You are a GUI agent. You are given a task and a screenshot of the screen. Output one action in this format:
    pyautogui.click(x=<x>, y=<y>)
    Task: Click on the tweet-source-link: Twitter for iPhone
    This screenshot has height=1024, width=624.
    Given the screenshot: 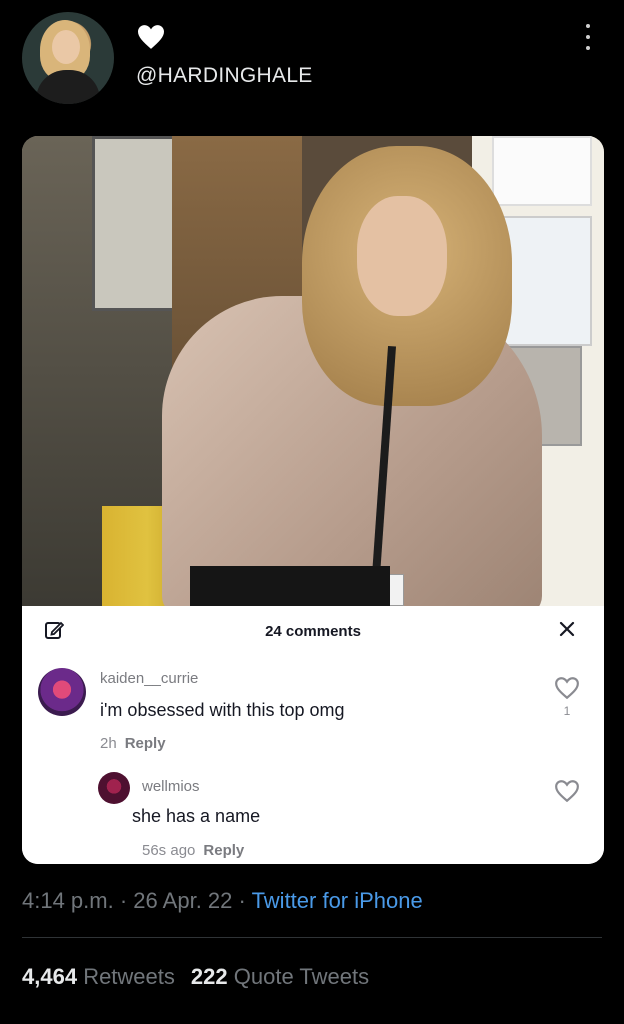 What is the action you would take?
    pyautogui.click(x=337, y=900)
    